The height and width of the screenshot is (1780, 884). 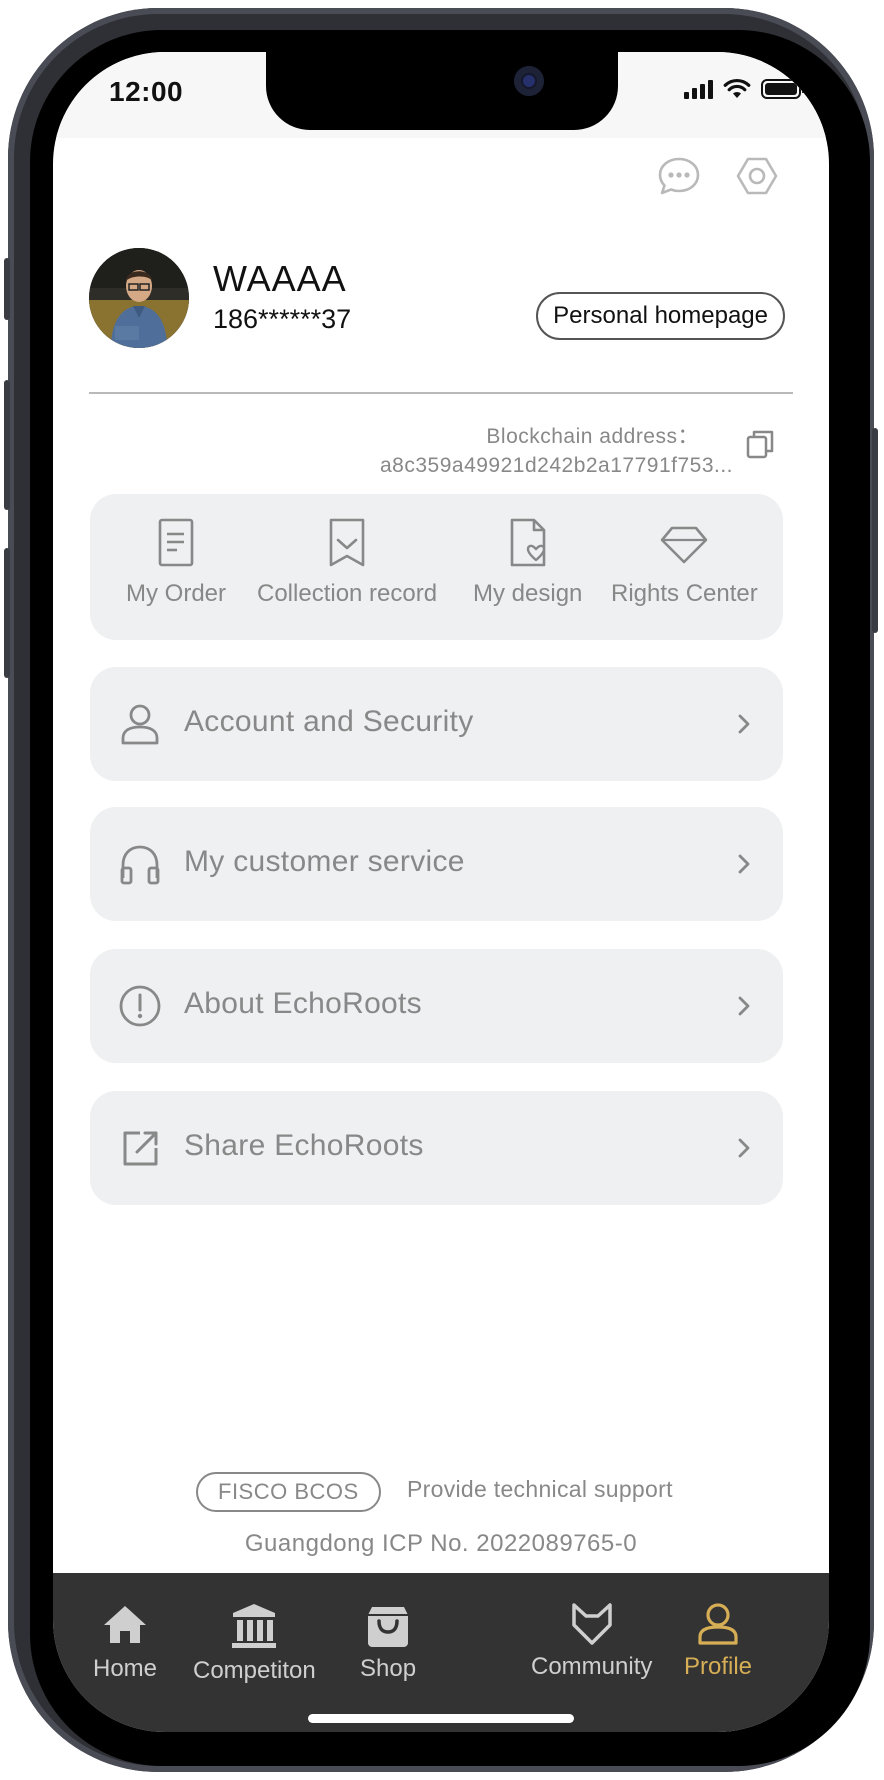 I want to click on wifi-icon, so click(x=737, y=88).